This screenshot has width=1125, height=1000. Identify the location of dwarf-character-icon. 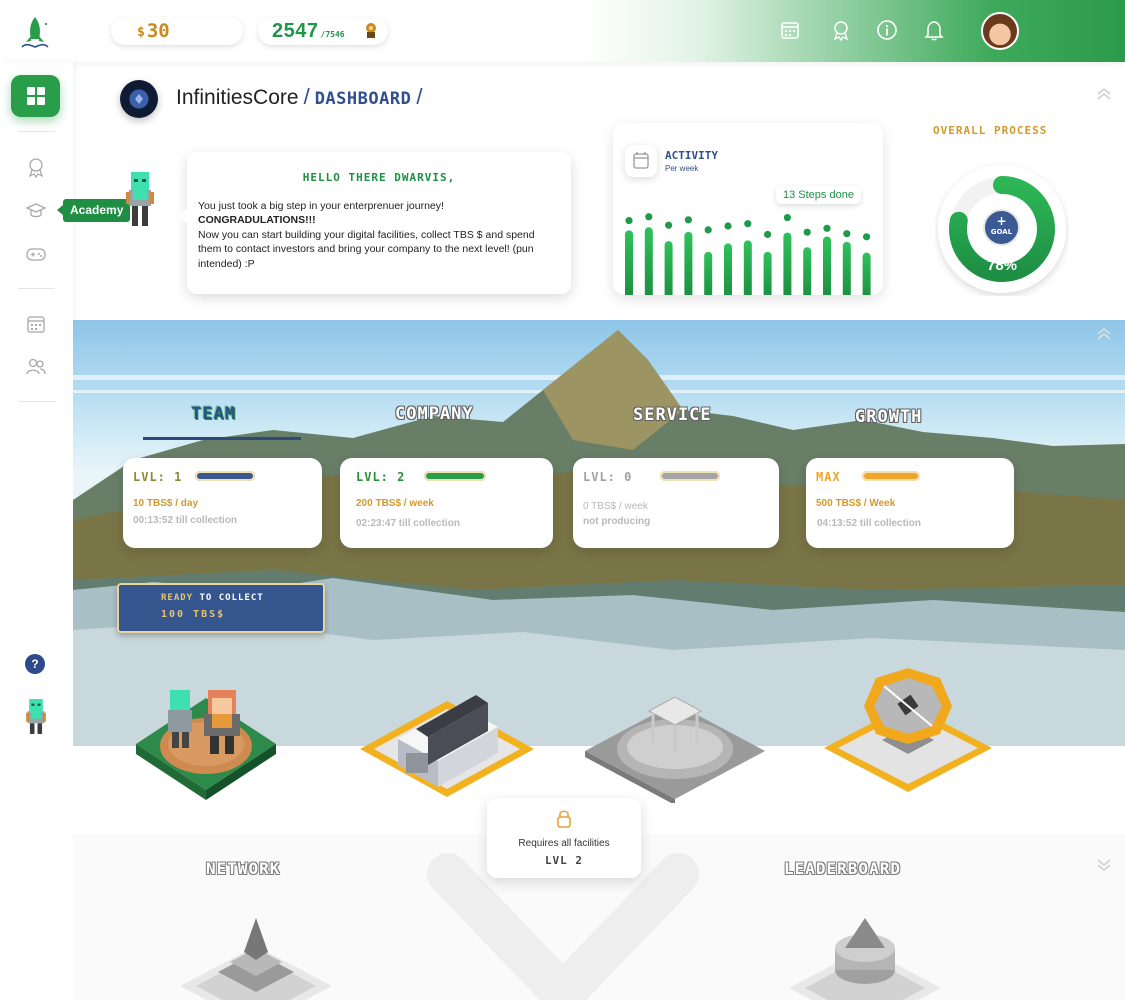
(140, 199).